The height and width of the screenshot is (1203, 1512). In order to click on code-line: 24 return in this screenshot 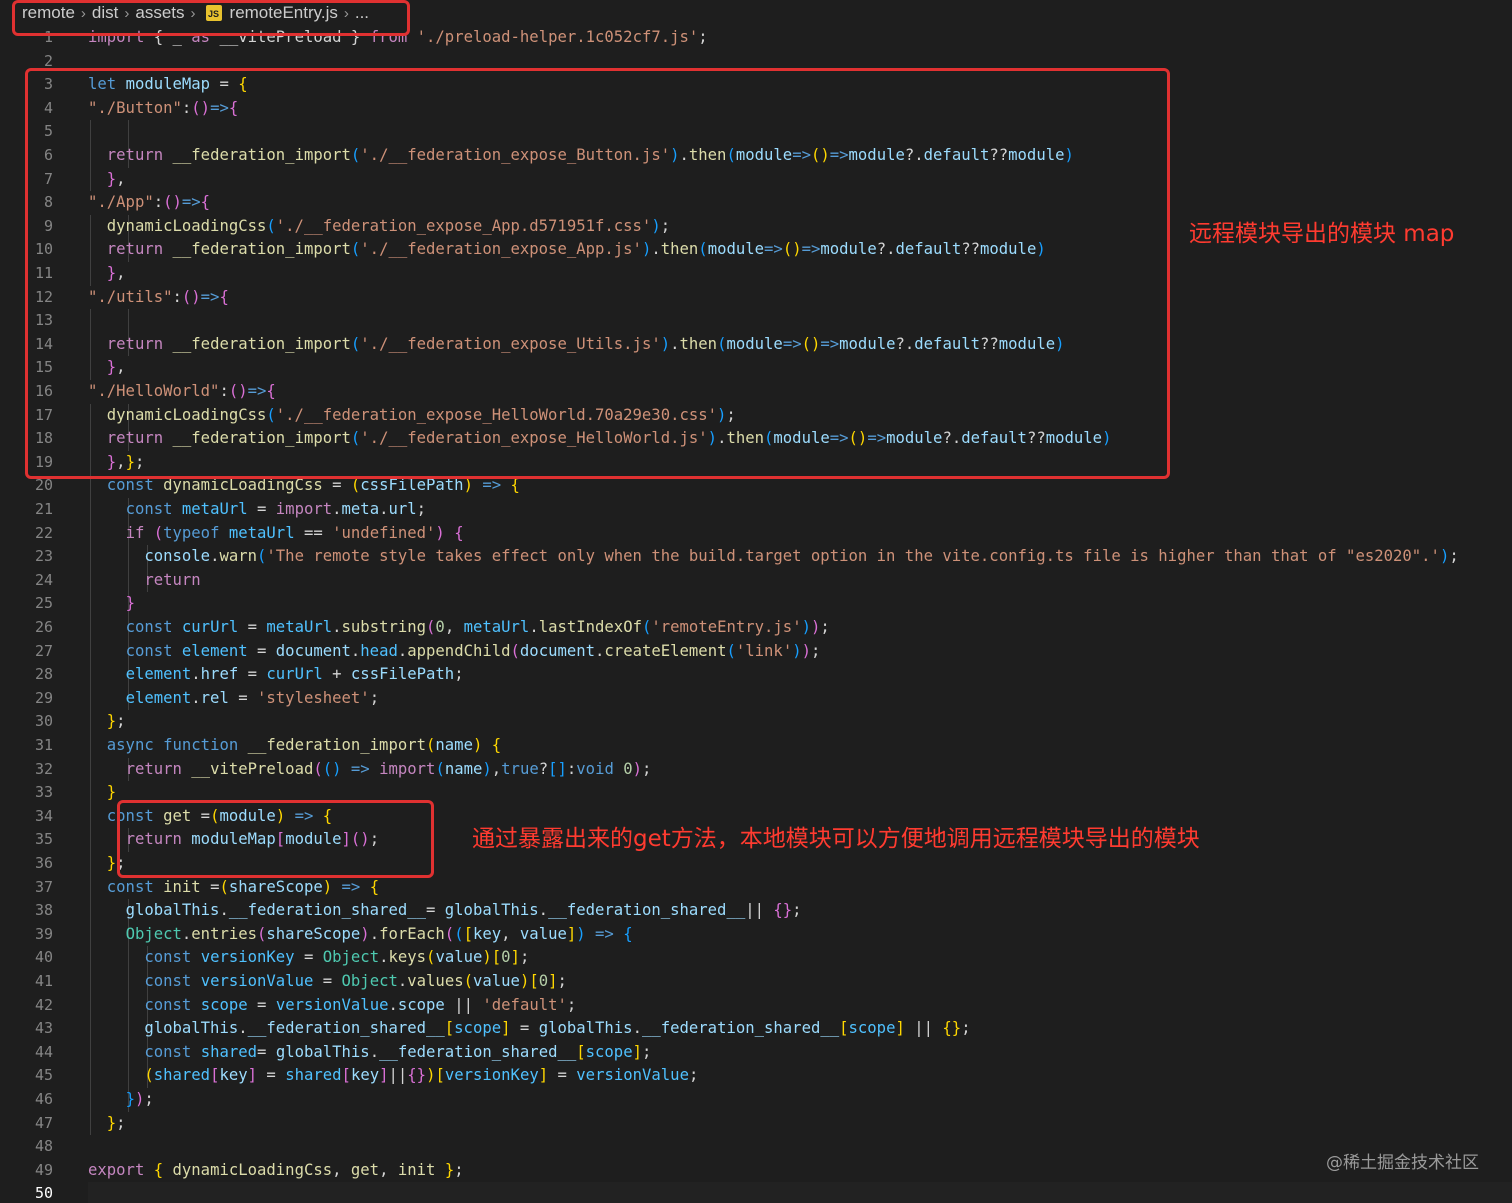, I will do `click(756, 580)`.